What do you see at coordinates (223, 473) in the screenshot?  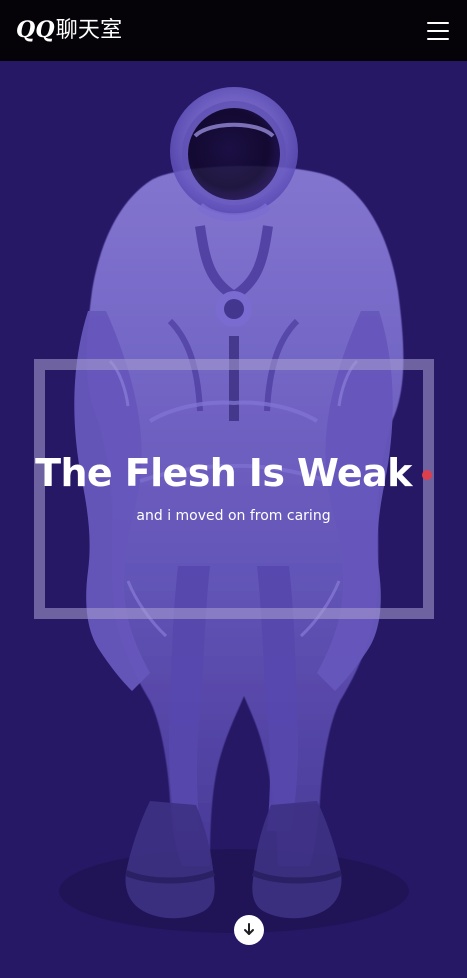 I see `hero-title-text: The Flesh Is Weak` at bounding box center [223, 473].